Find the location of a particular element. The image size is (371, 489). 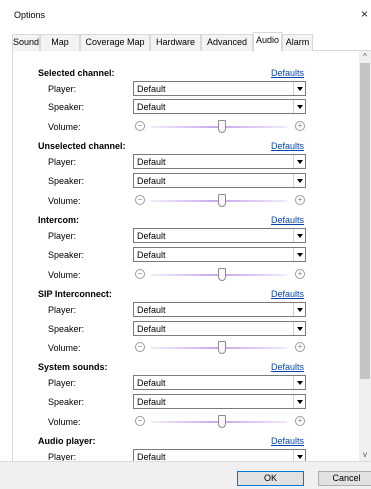

tab-advanced: Advanced is located at coordinates (227, 42).